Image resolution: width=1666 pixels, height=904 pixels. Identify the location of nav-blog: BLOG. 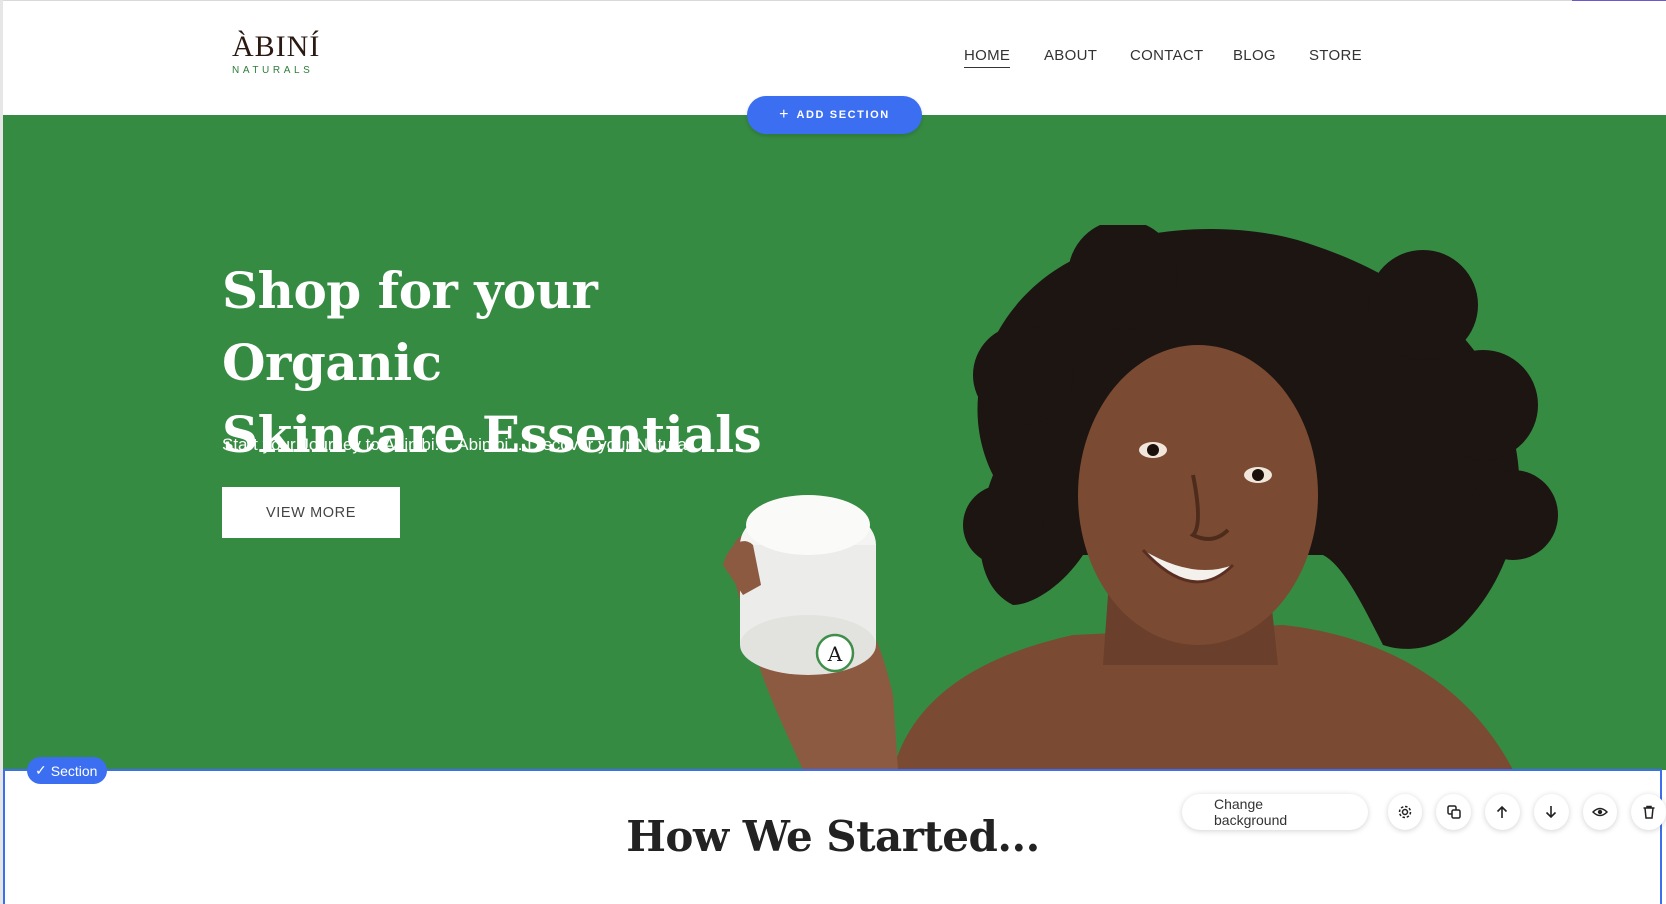
(1254, 55).